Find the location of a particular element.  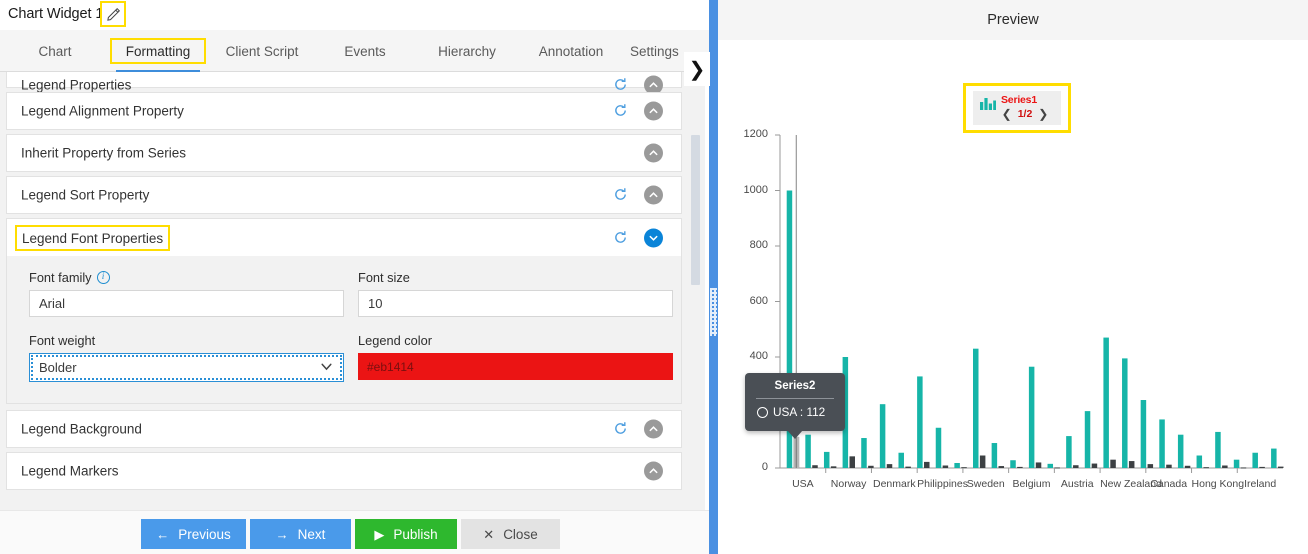

font-size-input: 10 is located at coordinates (515, 303).